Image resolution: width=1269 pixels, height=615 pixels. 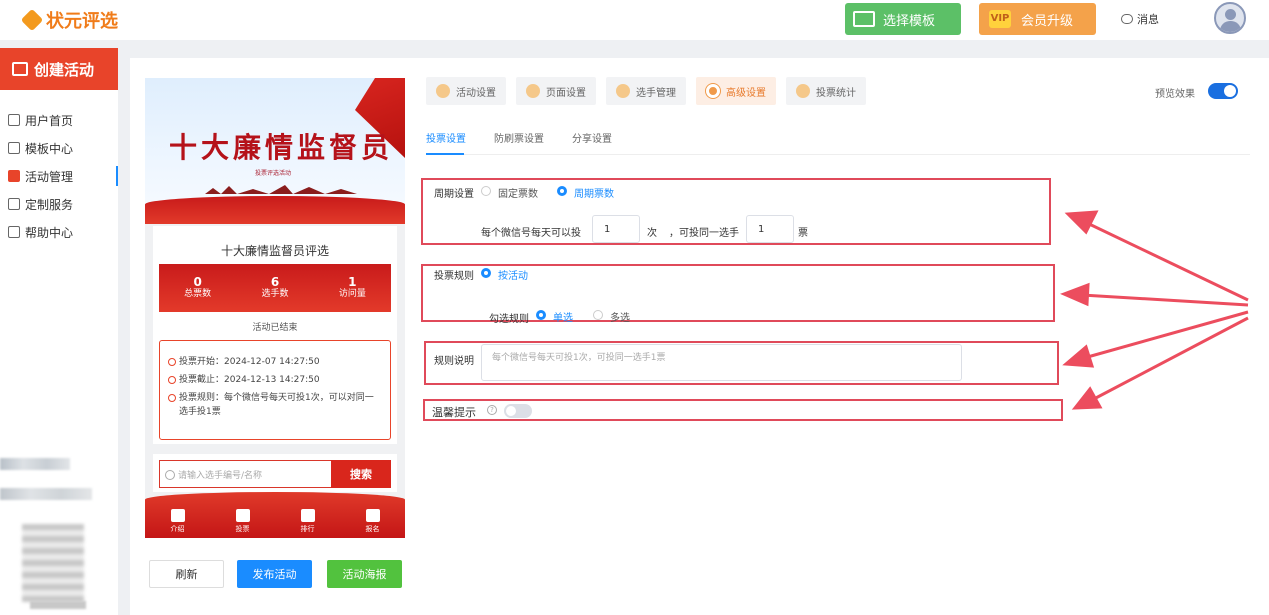 What do you see at coordinates (443, 91) in the screenshot?
I see `gear-icon` at bounding box center [443, 91].